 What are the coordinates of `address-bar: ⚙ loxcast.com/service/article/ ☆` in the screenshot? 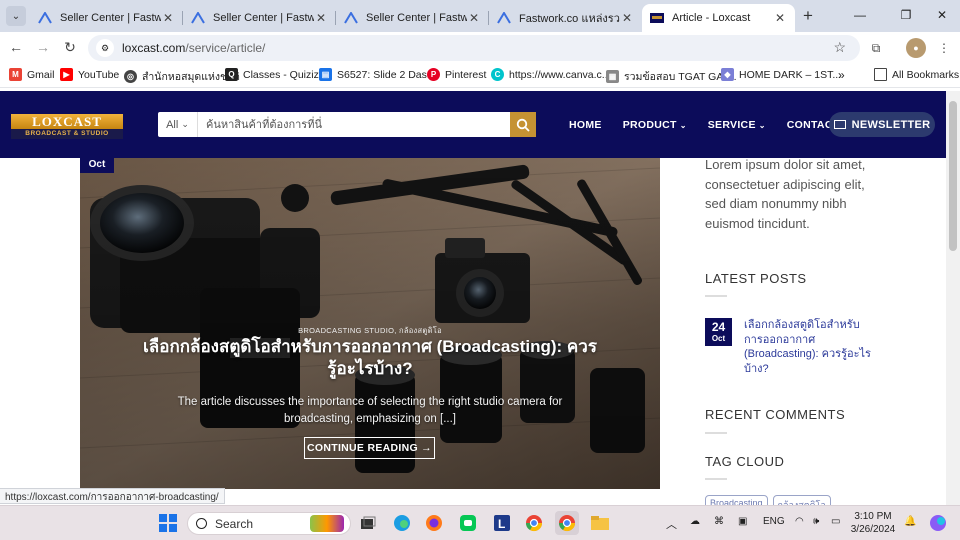 It's located at (474, 48).